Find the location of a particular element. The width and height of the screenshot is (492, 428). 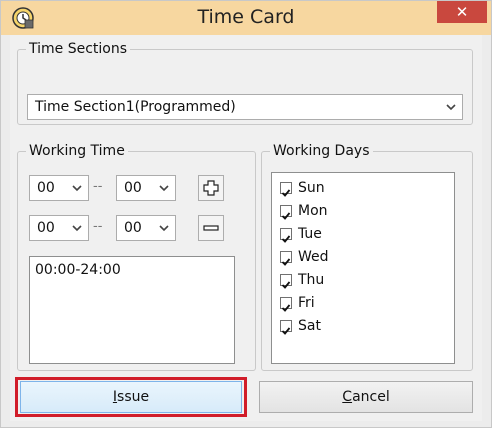

remove-time-button is located at coordinates (211, 228).